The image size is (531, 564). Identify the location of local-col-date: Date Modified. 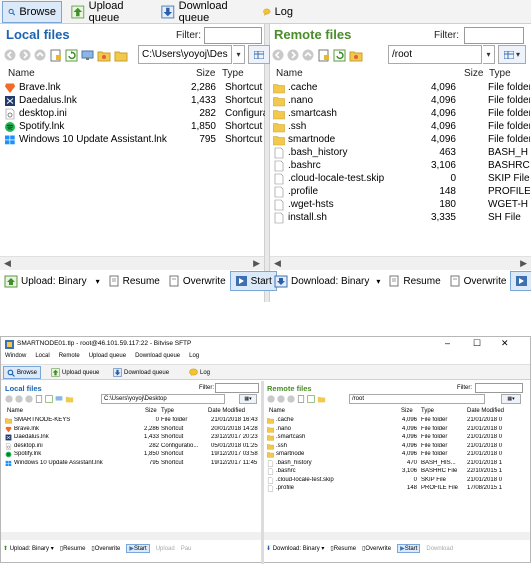
(226, 411).